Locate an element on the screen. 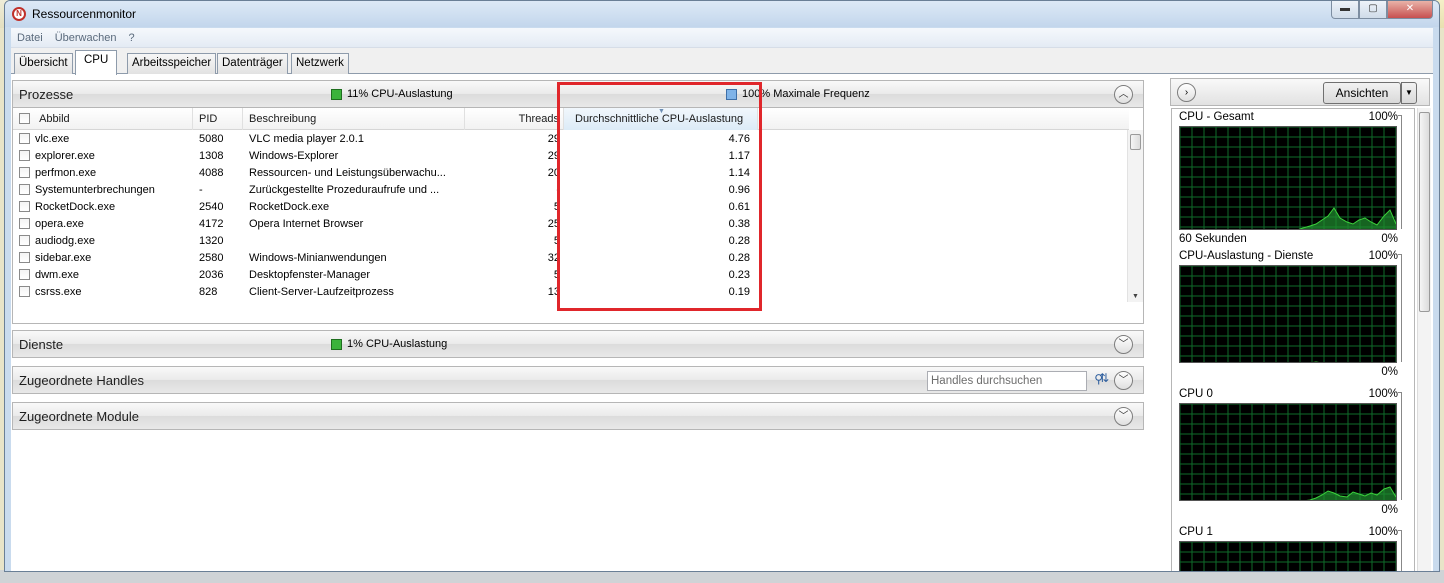 Image resolution: width=1444 pixels, height=583 pixels. cell-pid: 828 is located at coordinates (208, 292).